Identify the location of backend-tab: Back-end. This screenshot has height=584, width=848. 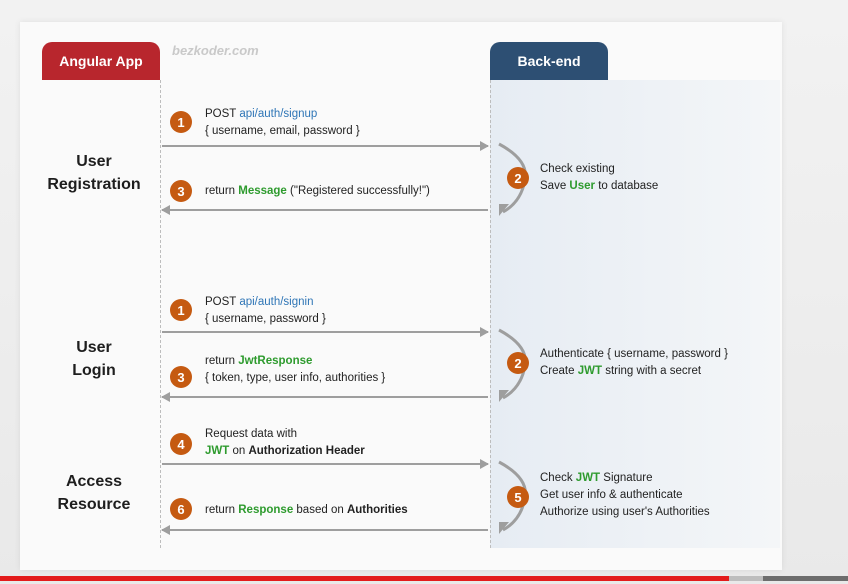
(549, 61).